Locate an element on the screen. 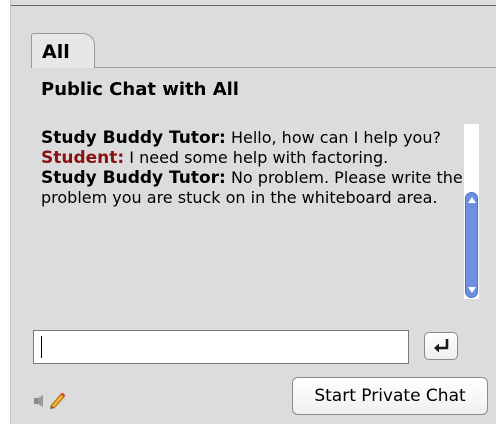 This screenshot has height=424, width=496. chat-input is located at coordinates (221, 347).